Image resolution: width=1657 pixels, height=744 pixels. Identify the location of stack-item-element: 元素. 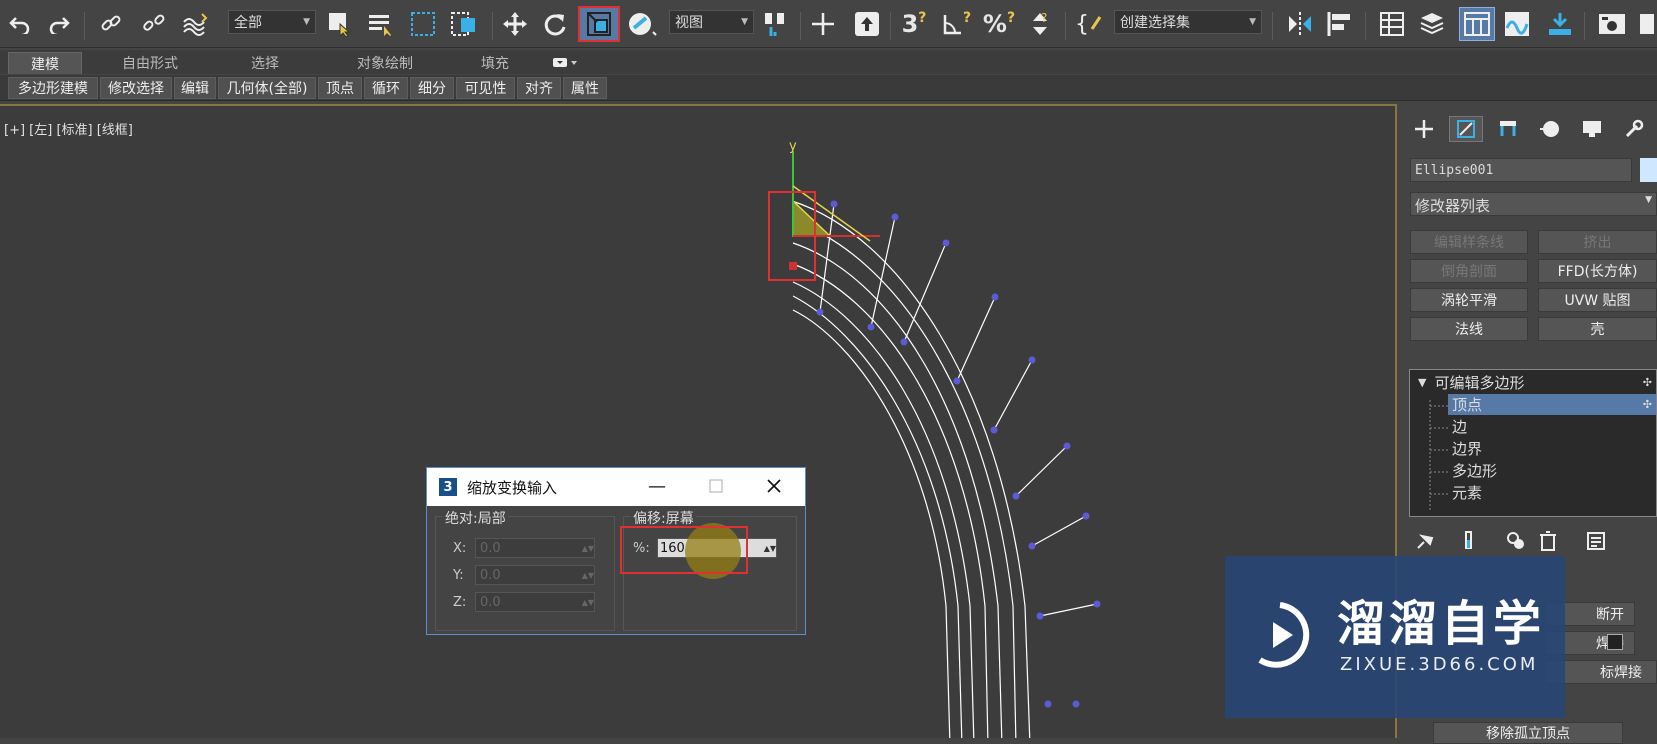
(1465, 492).